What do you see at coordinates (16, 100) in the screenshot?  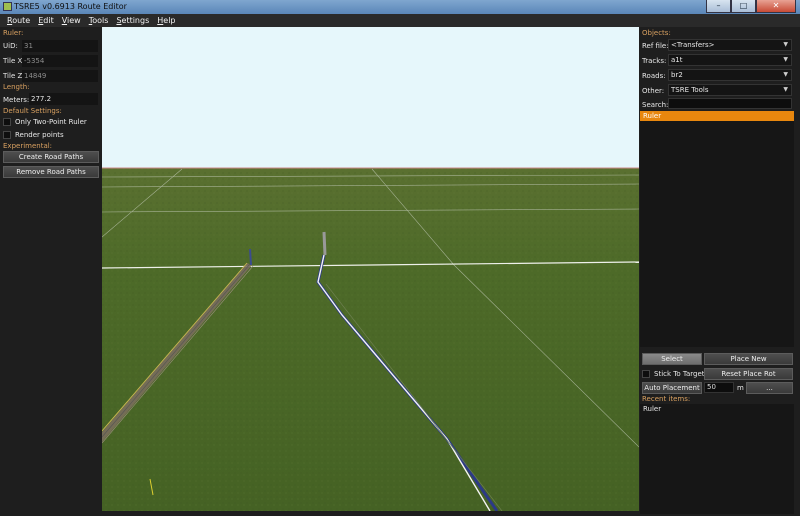 I see `meters-label: Meters:` at bounding box center [16, 100].